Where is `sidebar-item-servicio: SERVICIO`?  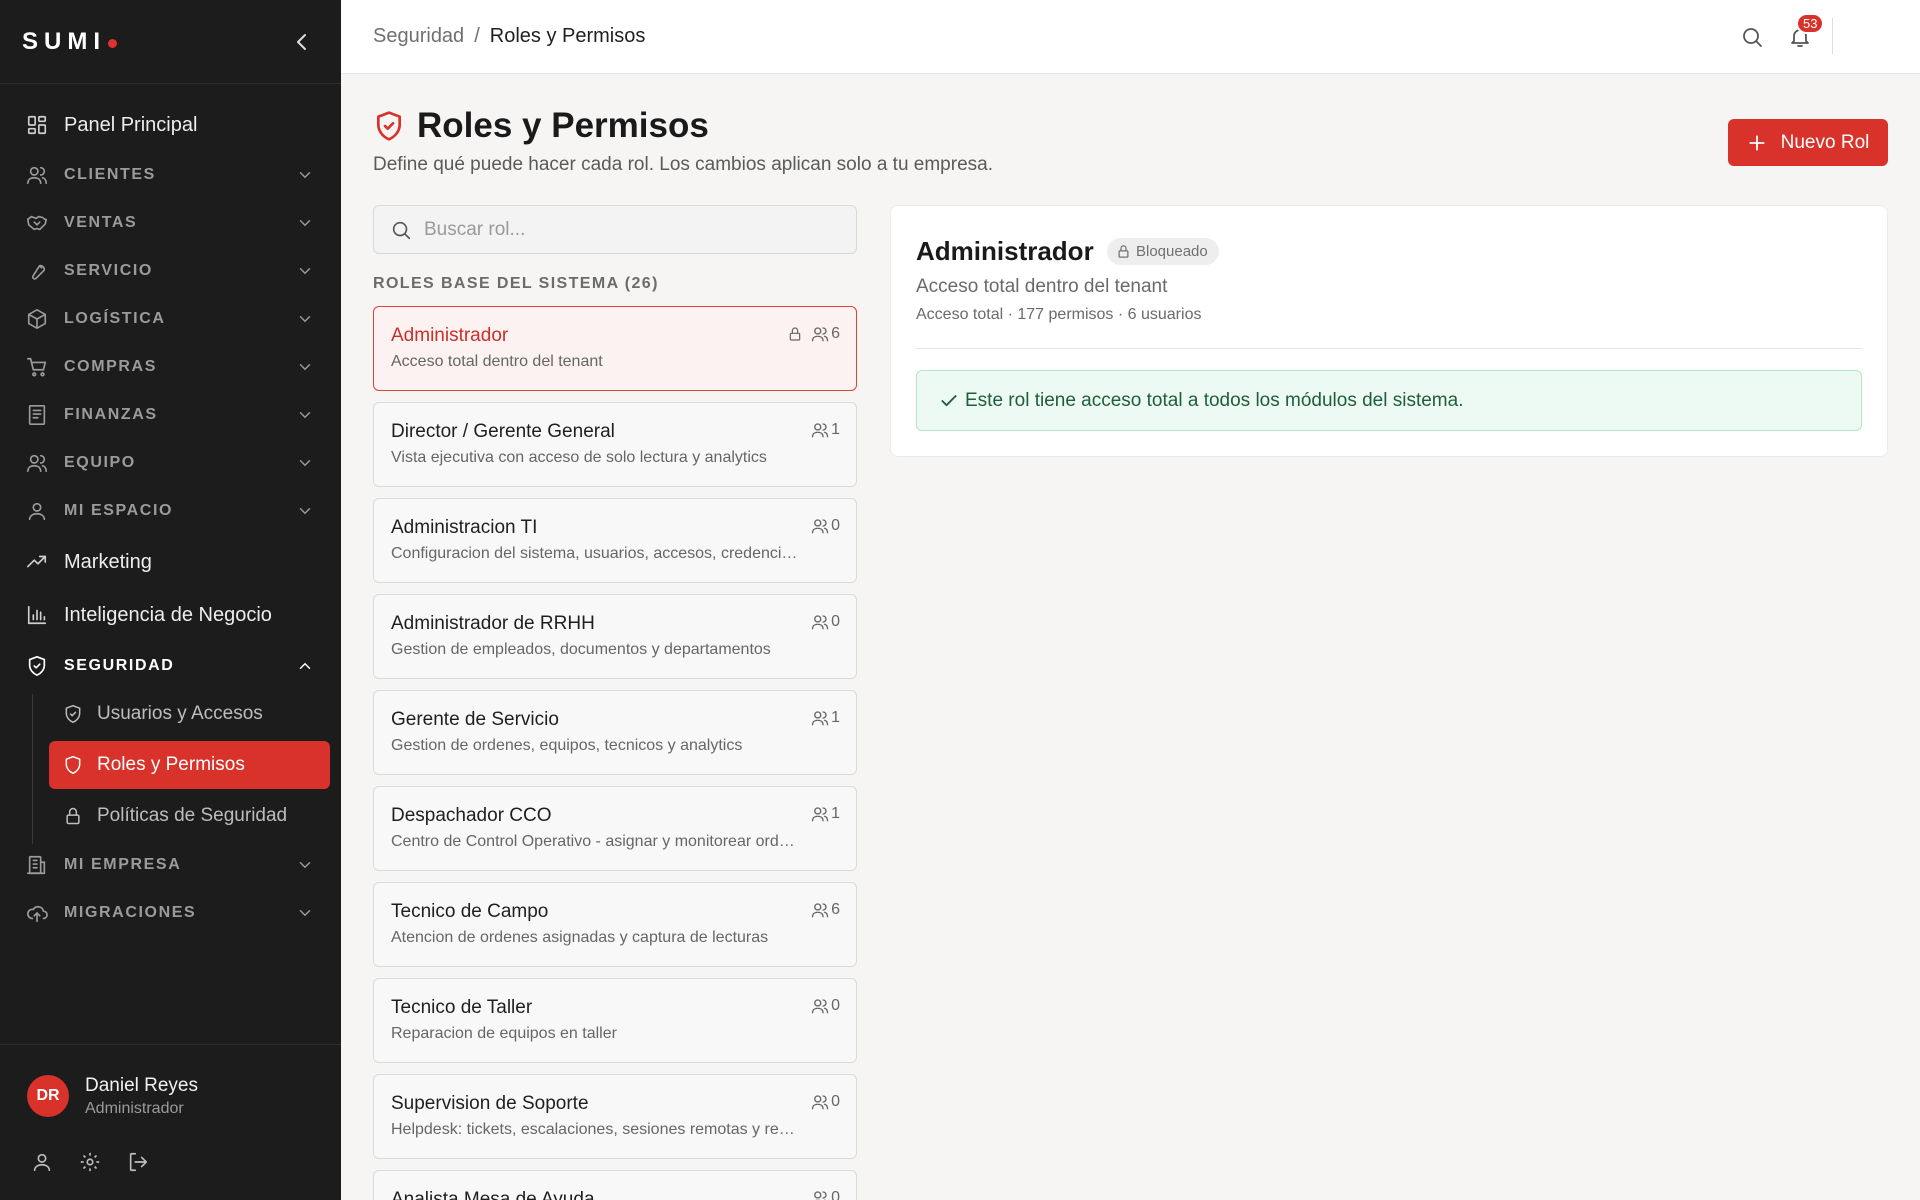
sidebar-item-servicio: SERVICIO is located at coordinates (172, 271).